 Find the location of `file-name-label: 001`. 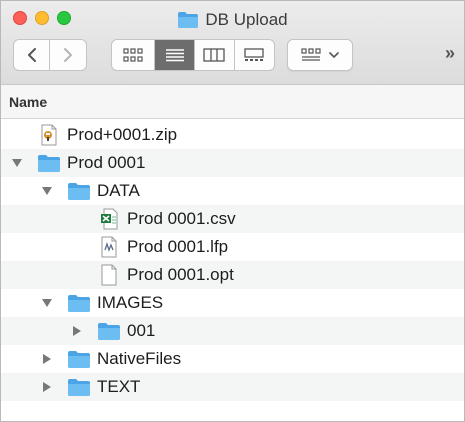

file-name-label: 001 is located at coordinates (141, 330).